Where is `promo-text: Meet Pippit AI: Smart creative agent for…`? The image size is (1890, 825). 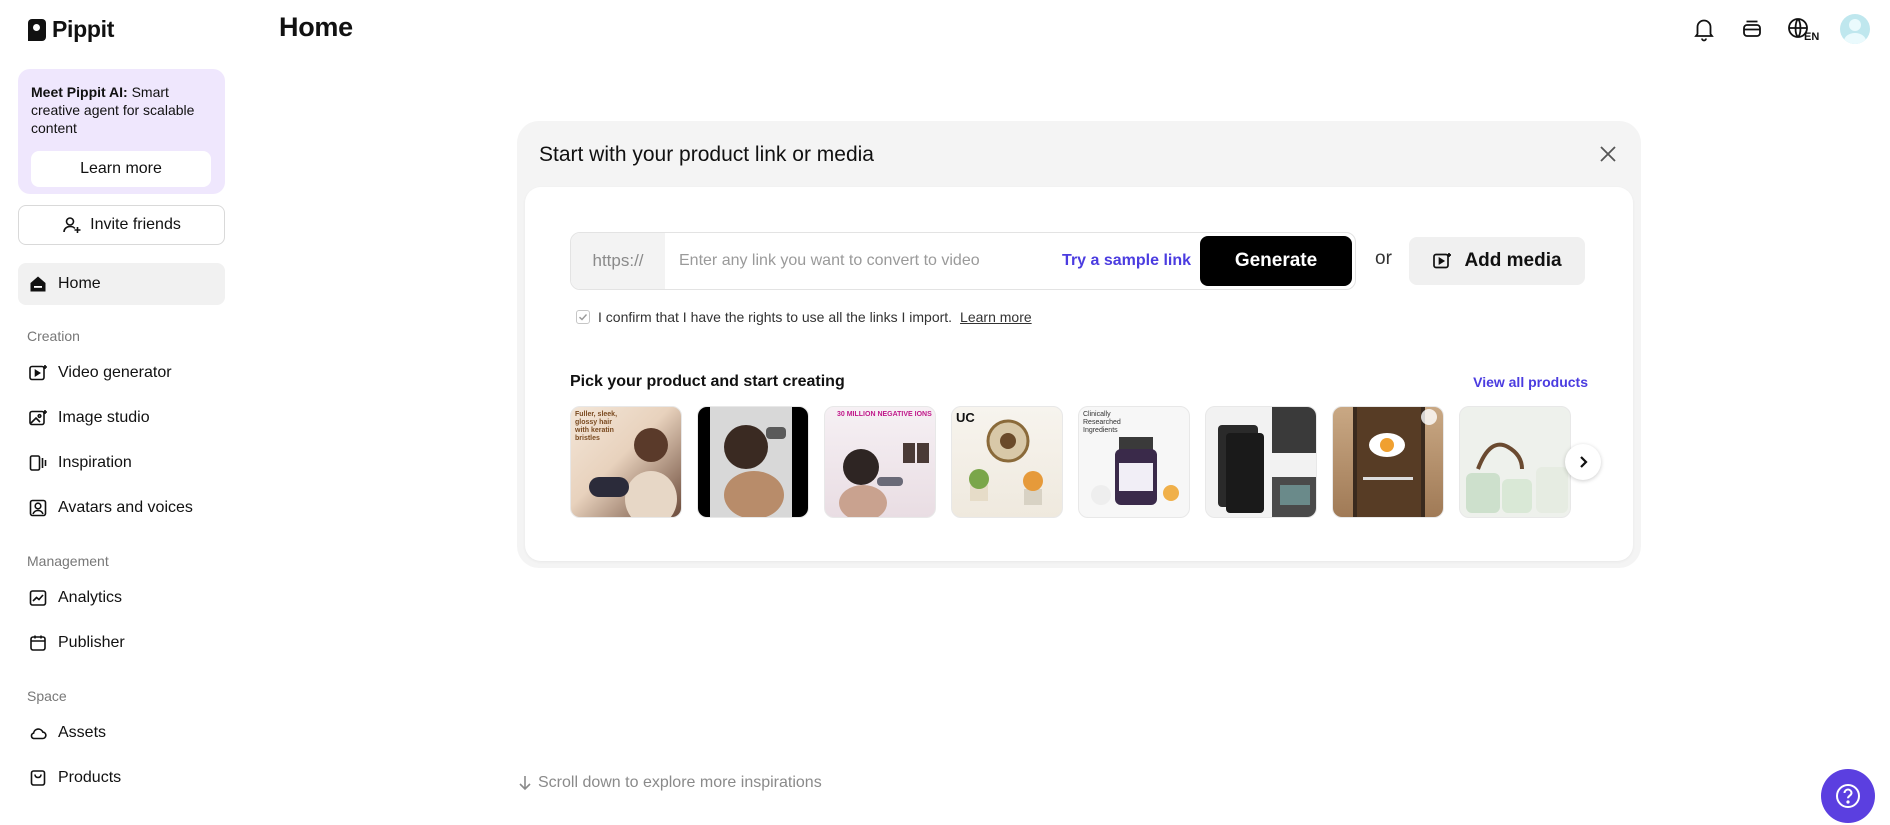
promo-text: Meet Pippit AI: Smart creative agent for… is located at coordinates (121, 110).